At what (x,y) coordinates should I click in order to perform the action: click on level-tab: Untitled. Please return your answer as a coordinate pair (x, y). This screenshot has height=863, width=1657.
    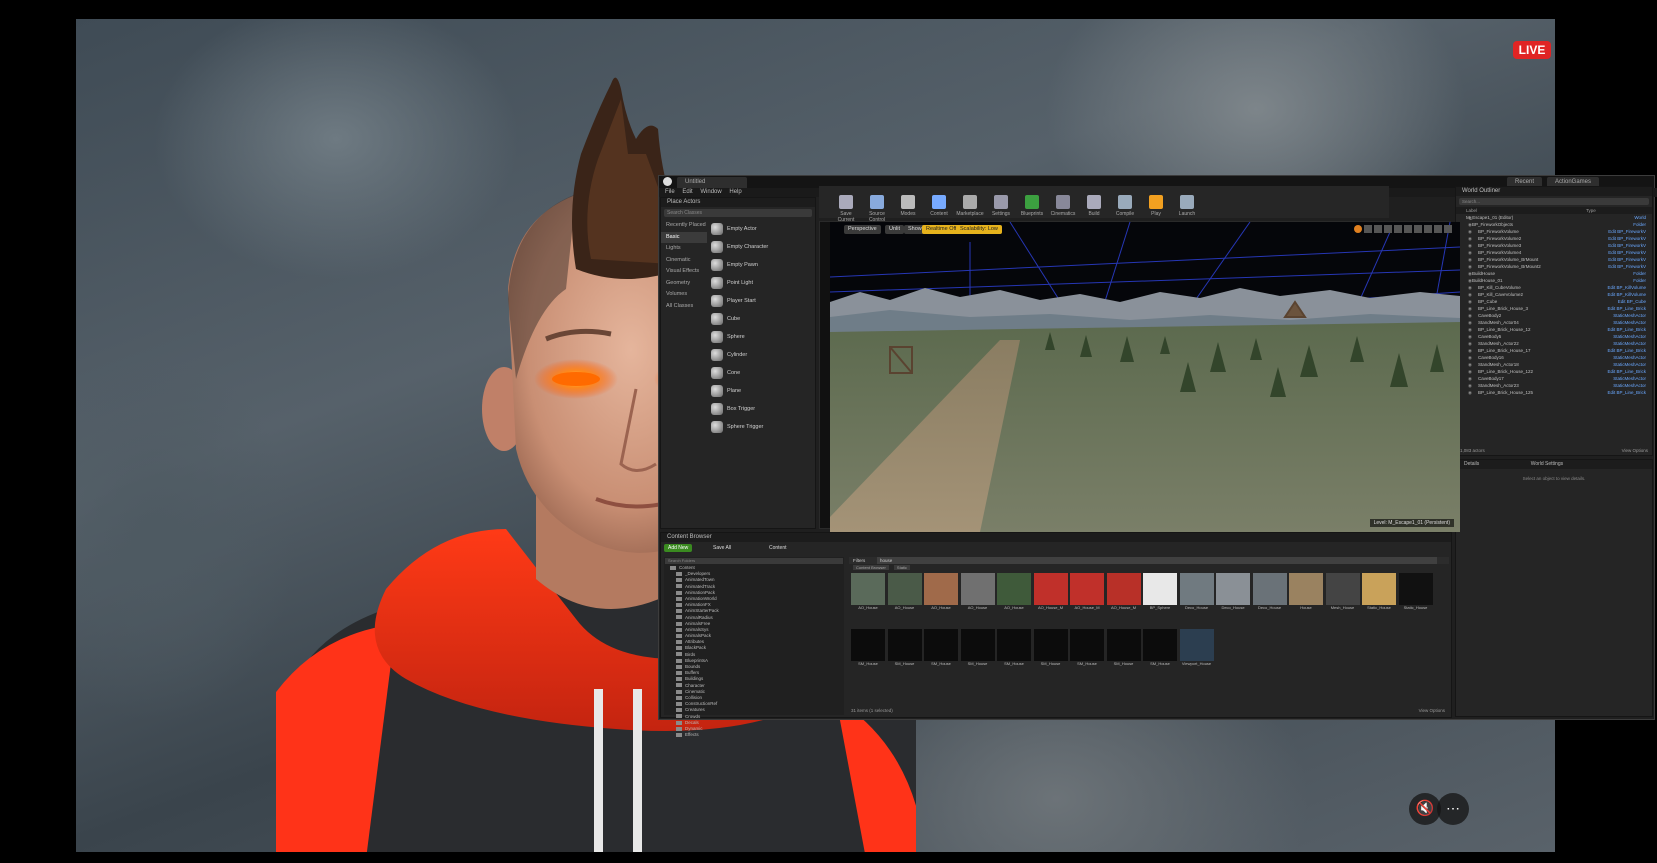
    Looking at the image, I should click on (712, 182).